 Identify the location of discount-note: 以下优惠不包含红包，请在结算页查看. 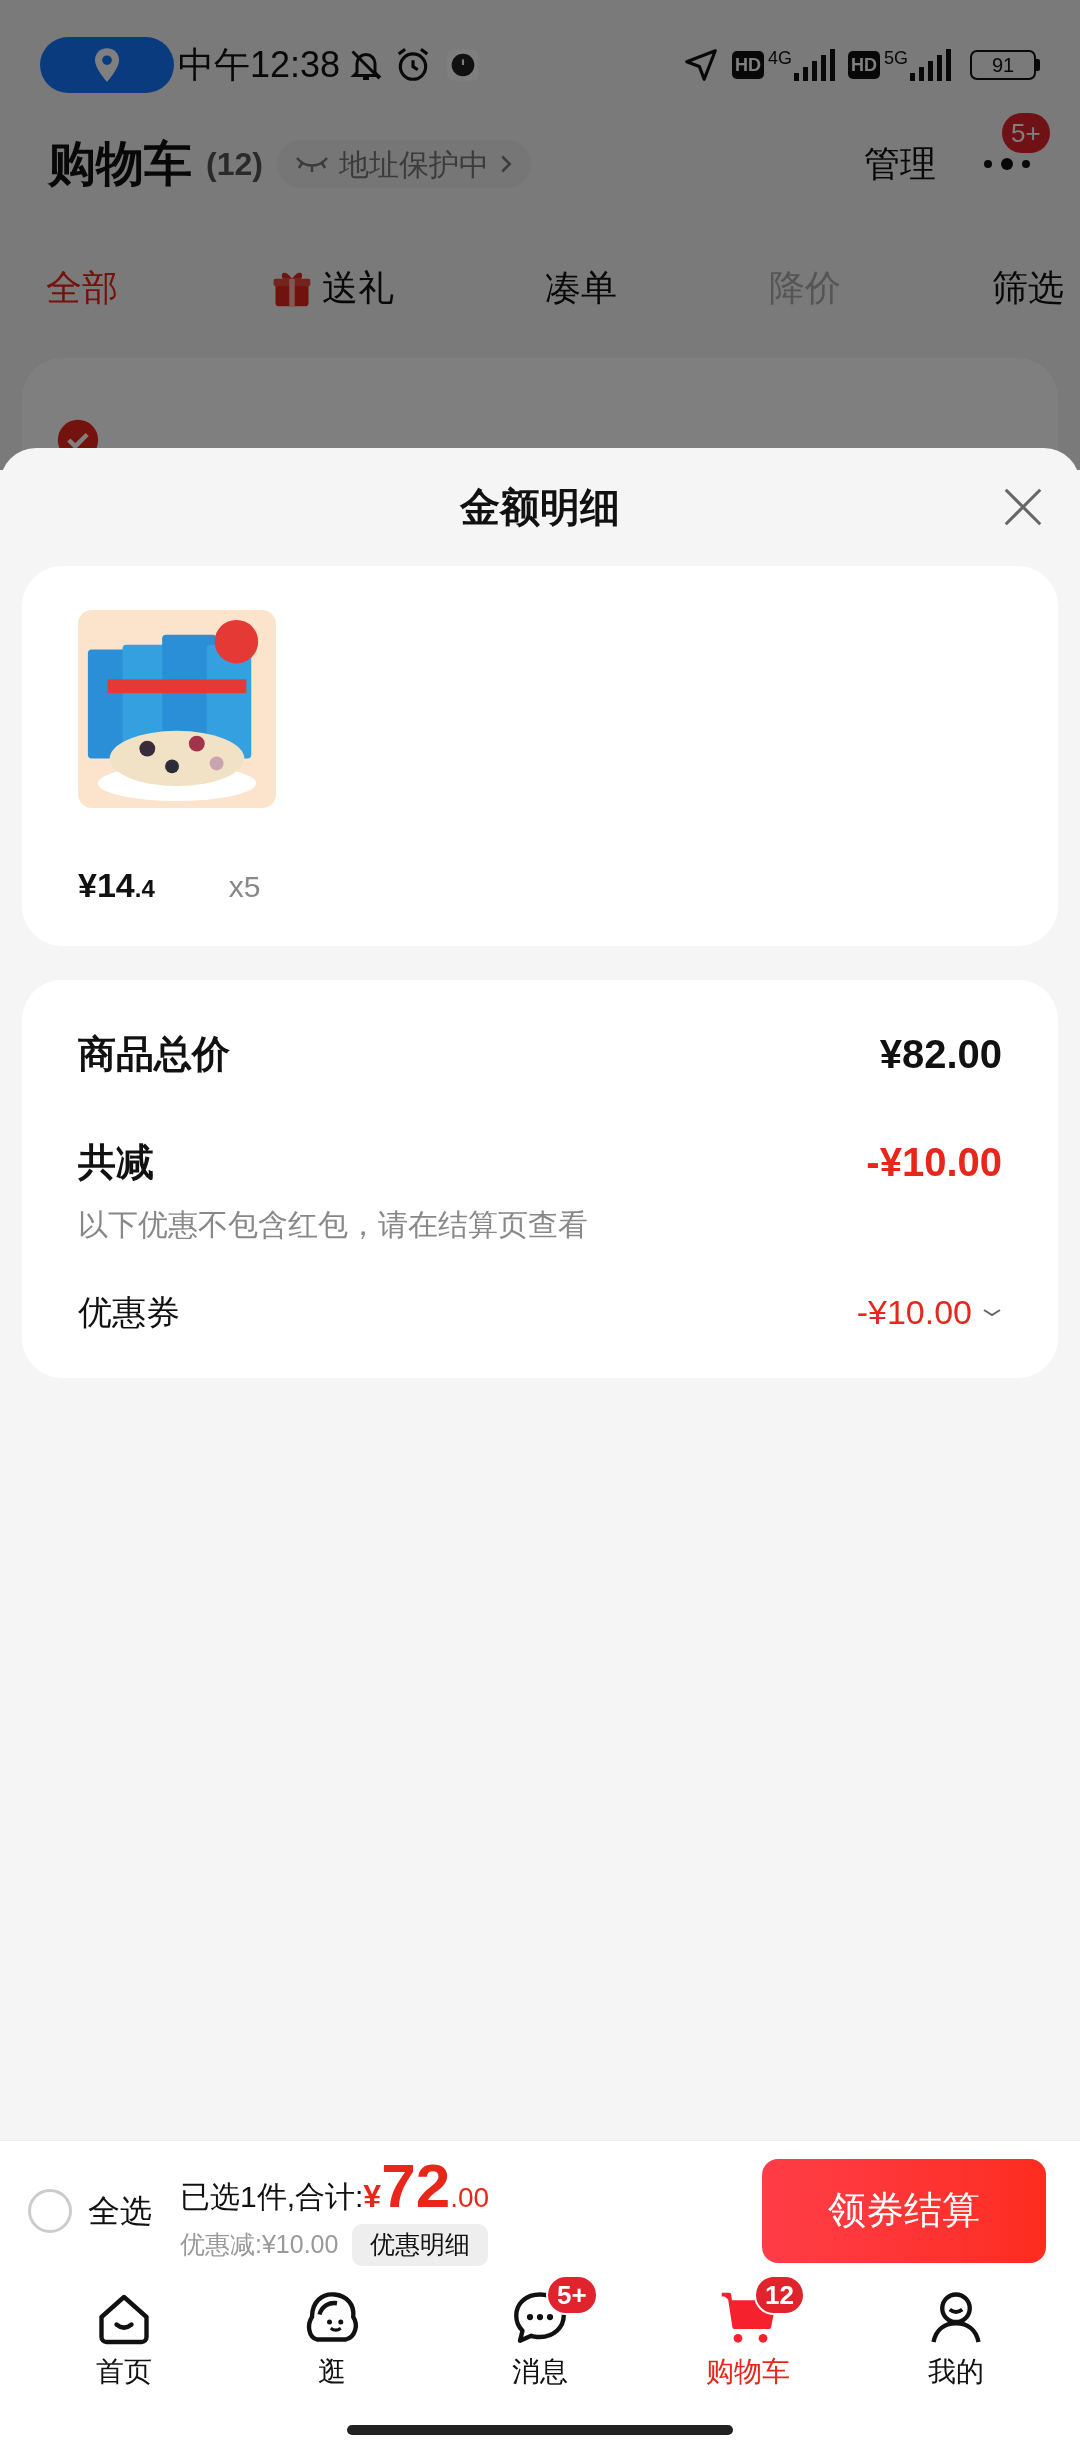
(333, 1225).